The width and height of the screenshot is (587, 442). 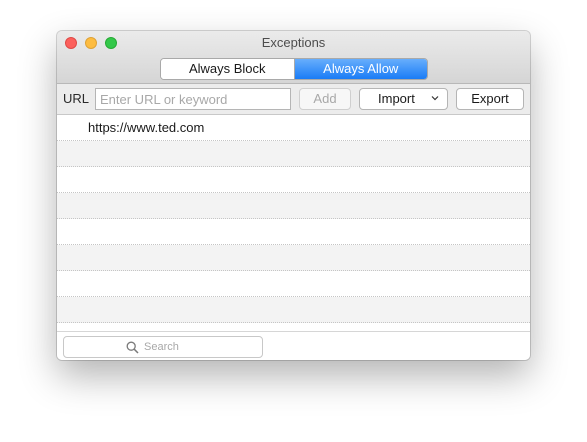 I want to click on search-field, so click(x=163, y=347).